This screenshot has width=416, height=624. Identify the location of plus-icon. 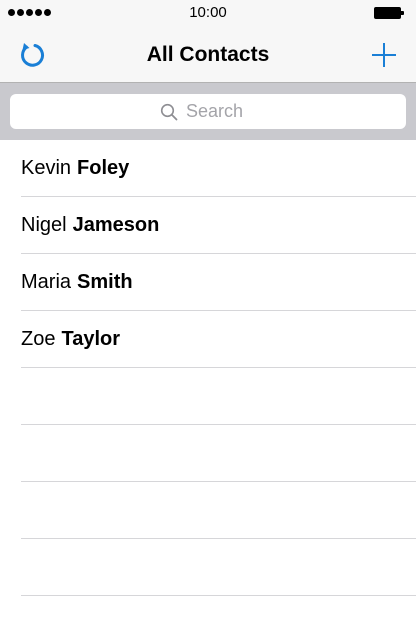
(384, 55).